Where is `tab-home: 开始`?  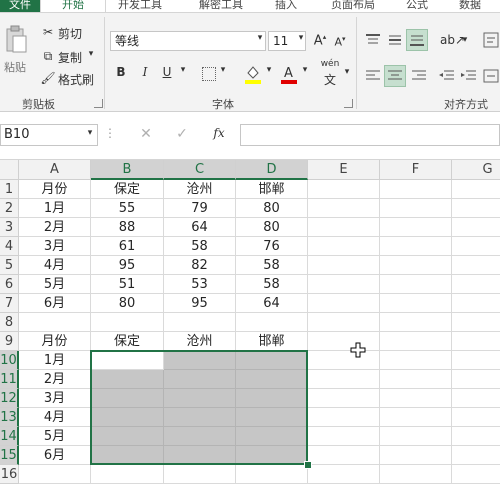
tab-home: 开始 is located at coordinates (73, 6).